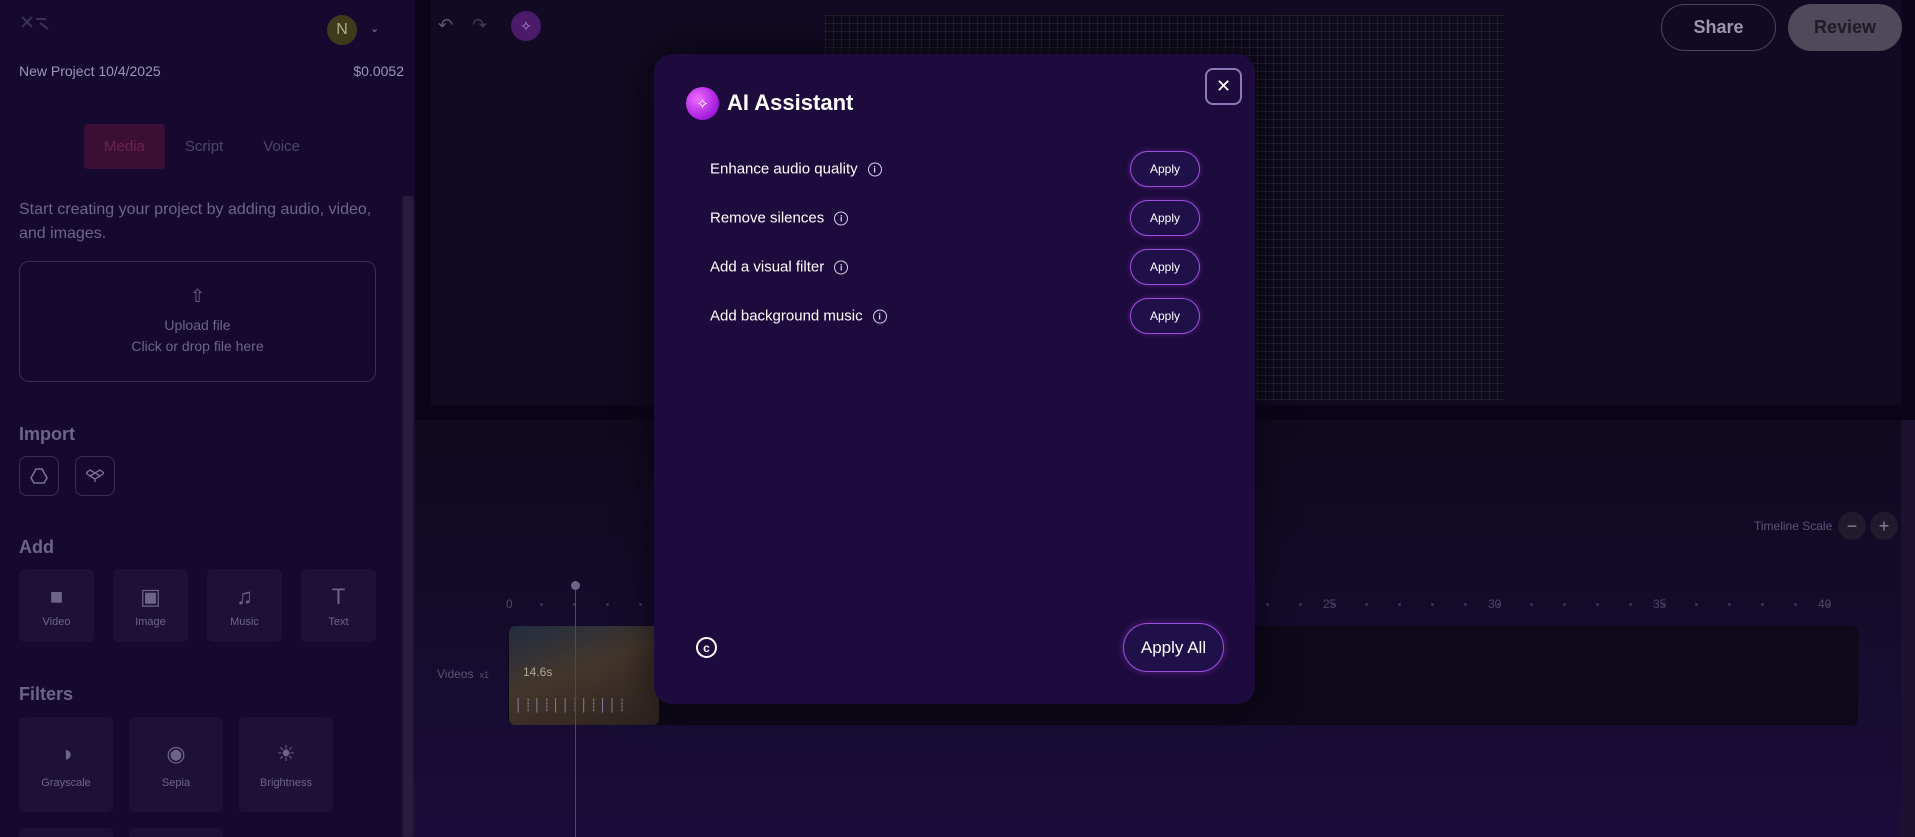  What do you see at coordinates (374, 28) in the screenshot?
I see `chevron-down-icon: ⌄` at bounding box center [374, 28].